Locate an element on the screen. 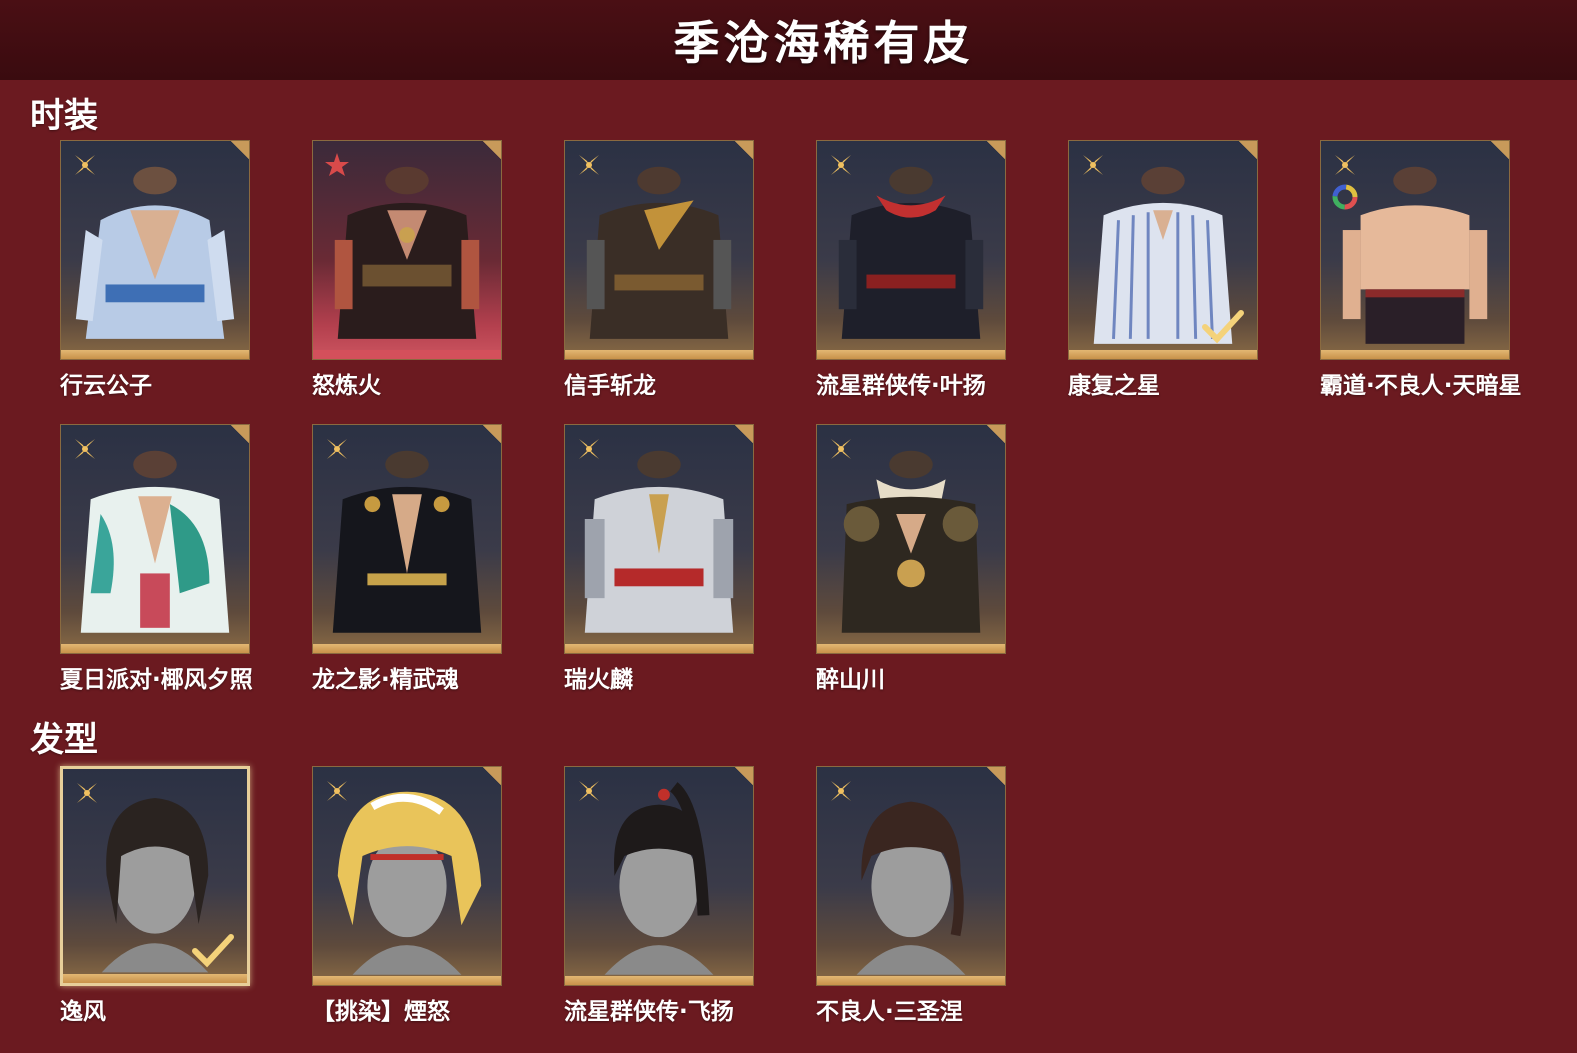 This screenshot has width=1577, height=1053. hair-name: 逸风 is located at coordinates (83, 1012).